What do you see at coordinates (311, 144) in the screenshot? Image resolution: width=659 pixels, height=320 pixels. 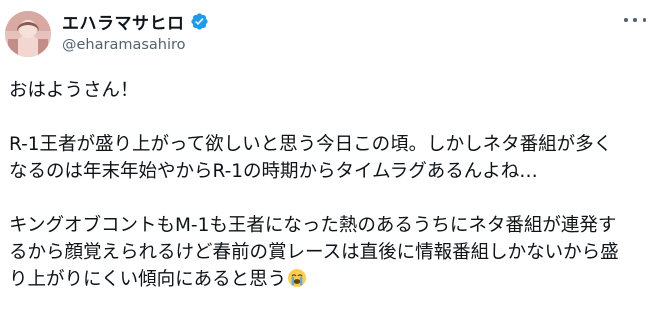 I see `post-line: R-1王者が盛り上がって欲しいと思う今日この頃。しかしネタ番組が多く` at bounding box center [311, 144].